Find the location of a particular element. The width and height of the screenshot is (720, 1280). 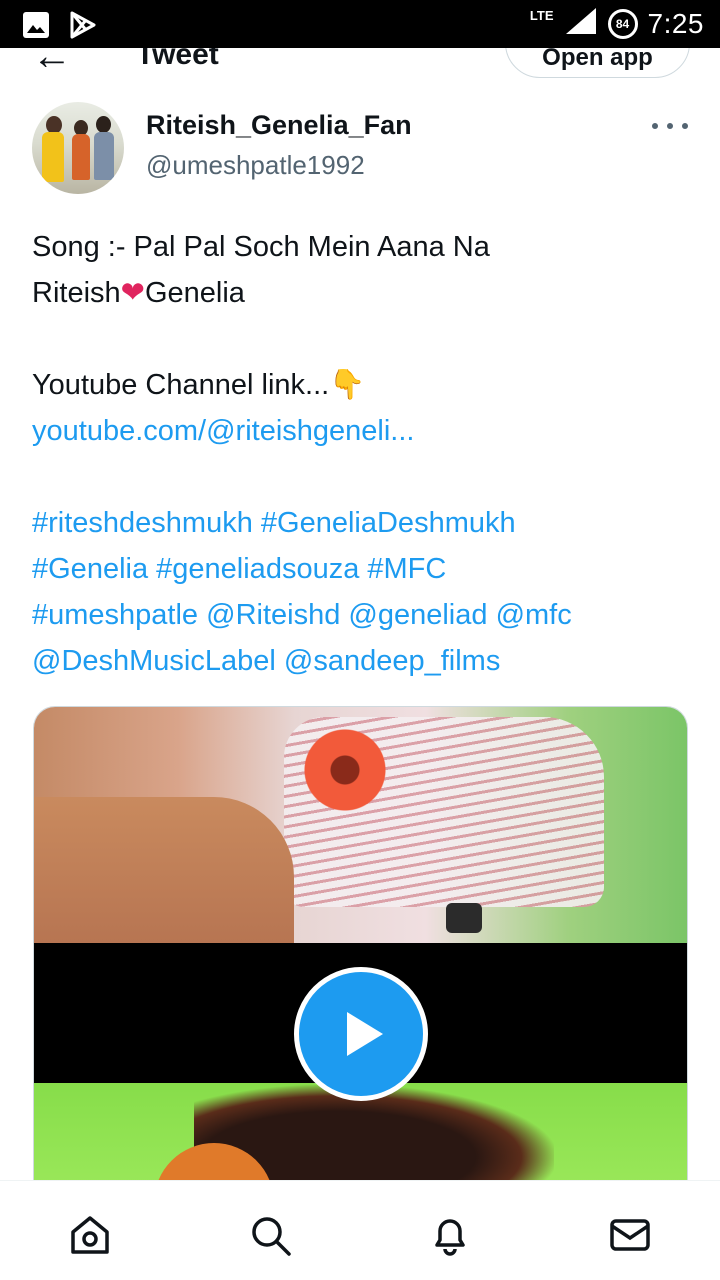

mention: @DeshMusicLabel is located at coordinates (154, 661).